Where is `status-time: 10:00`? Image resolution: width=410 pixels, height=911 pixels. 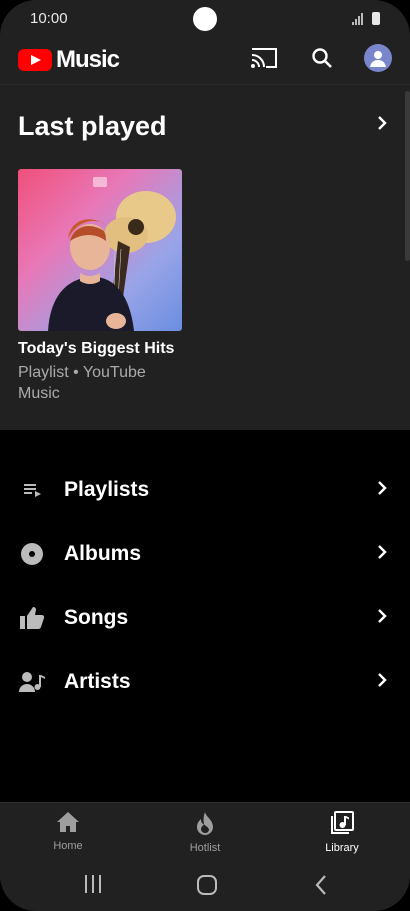
status-time: 10:00 is located at coordinates (49, 18).